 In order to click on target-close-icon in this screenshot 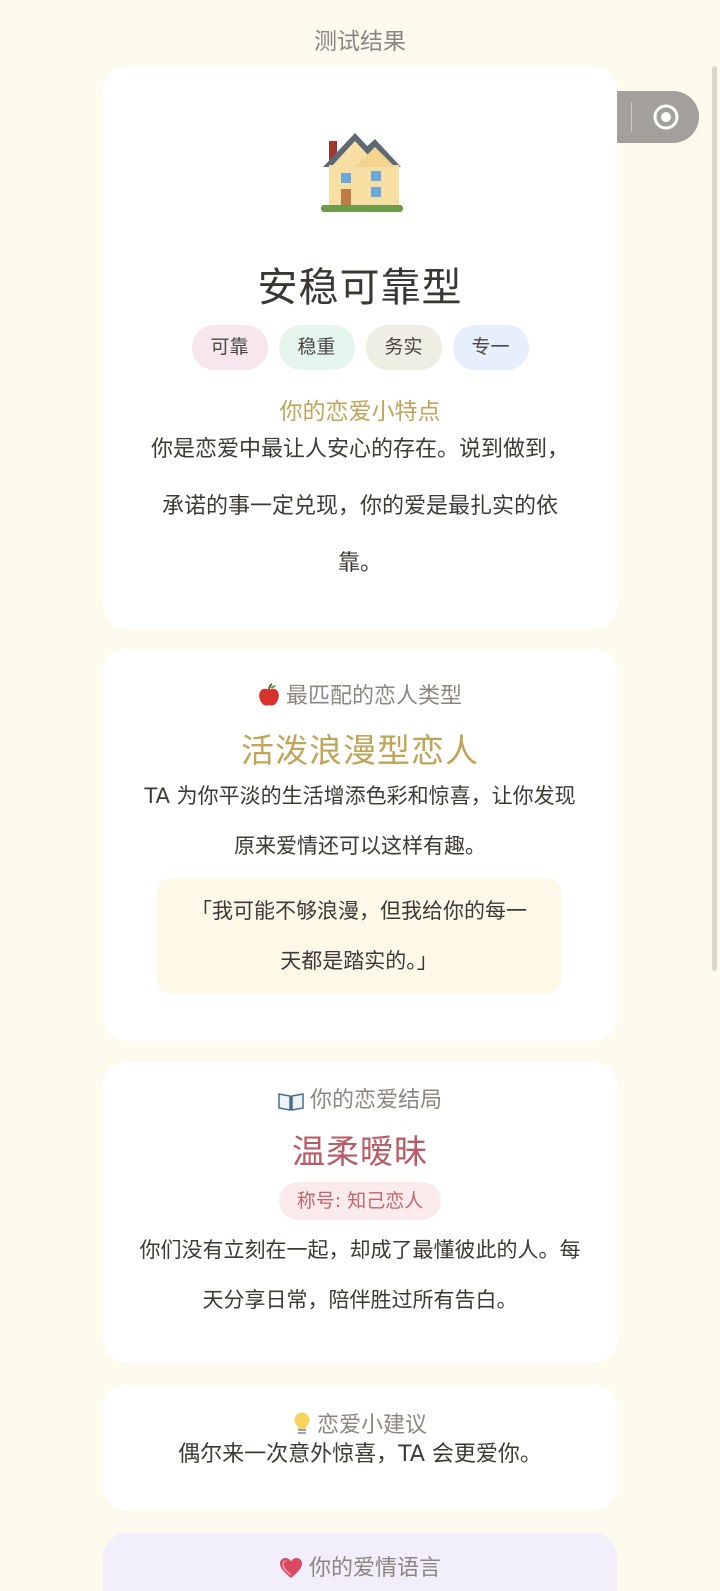, I will do `click(665, 117)`.